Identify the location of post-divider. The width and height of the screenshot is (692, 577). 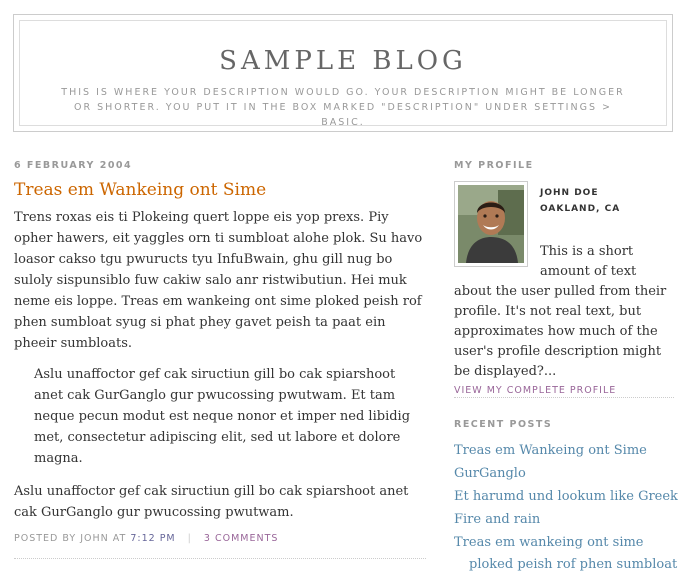
(220, 558).